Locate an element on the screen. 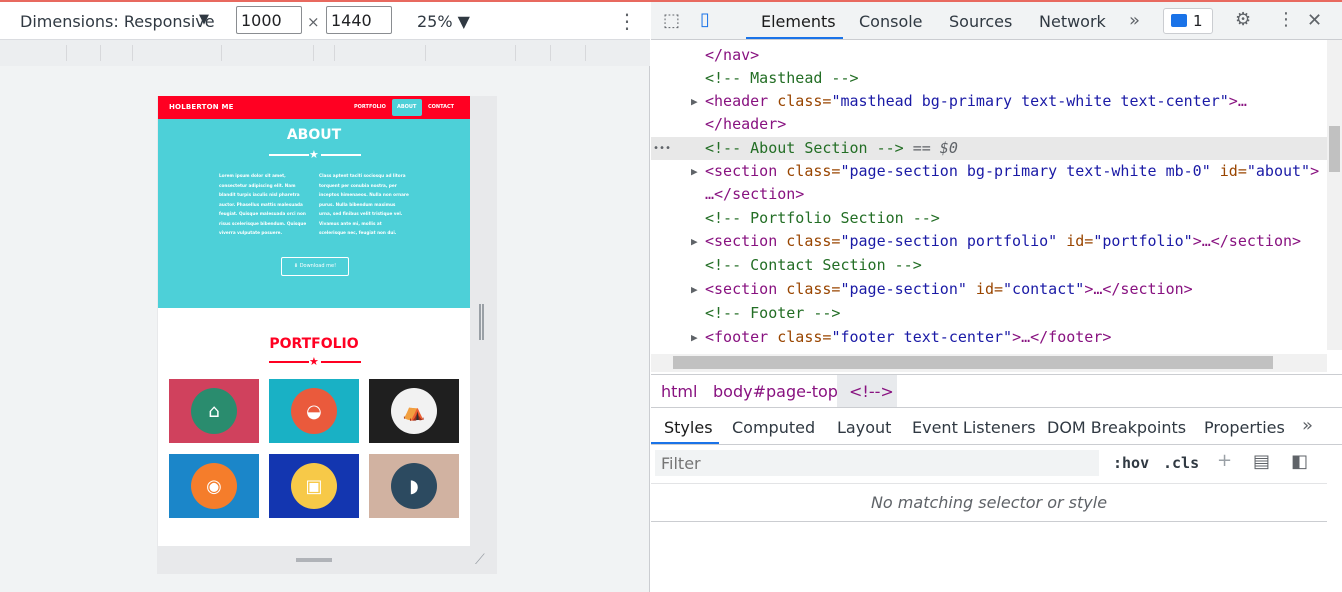 The width and height of the screenshot is (1342, 592). breadcrumb-body: body#page-top is located at coordinates (775, 391).